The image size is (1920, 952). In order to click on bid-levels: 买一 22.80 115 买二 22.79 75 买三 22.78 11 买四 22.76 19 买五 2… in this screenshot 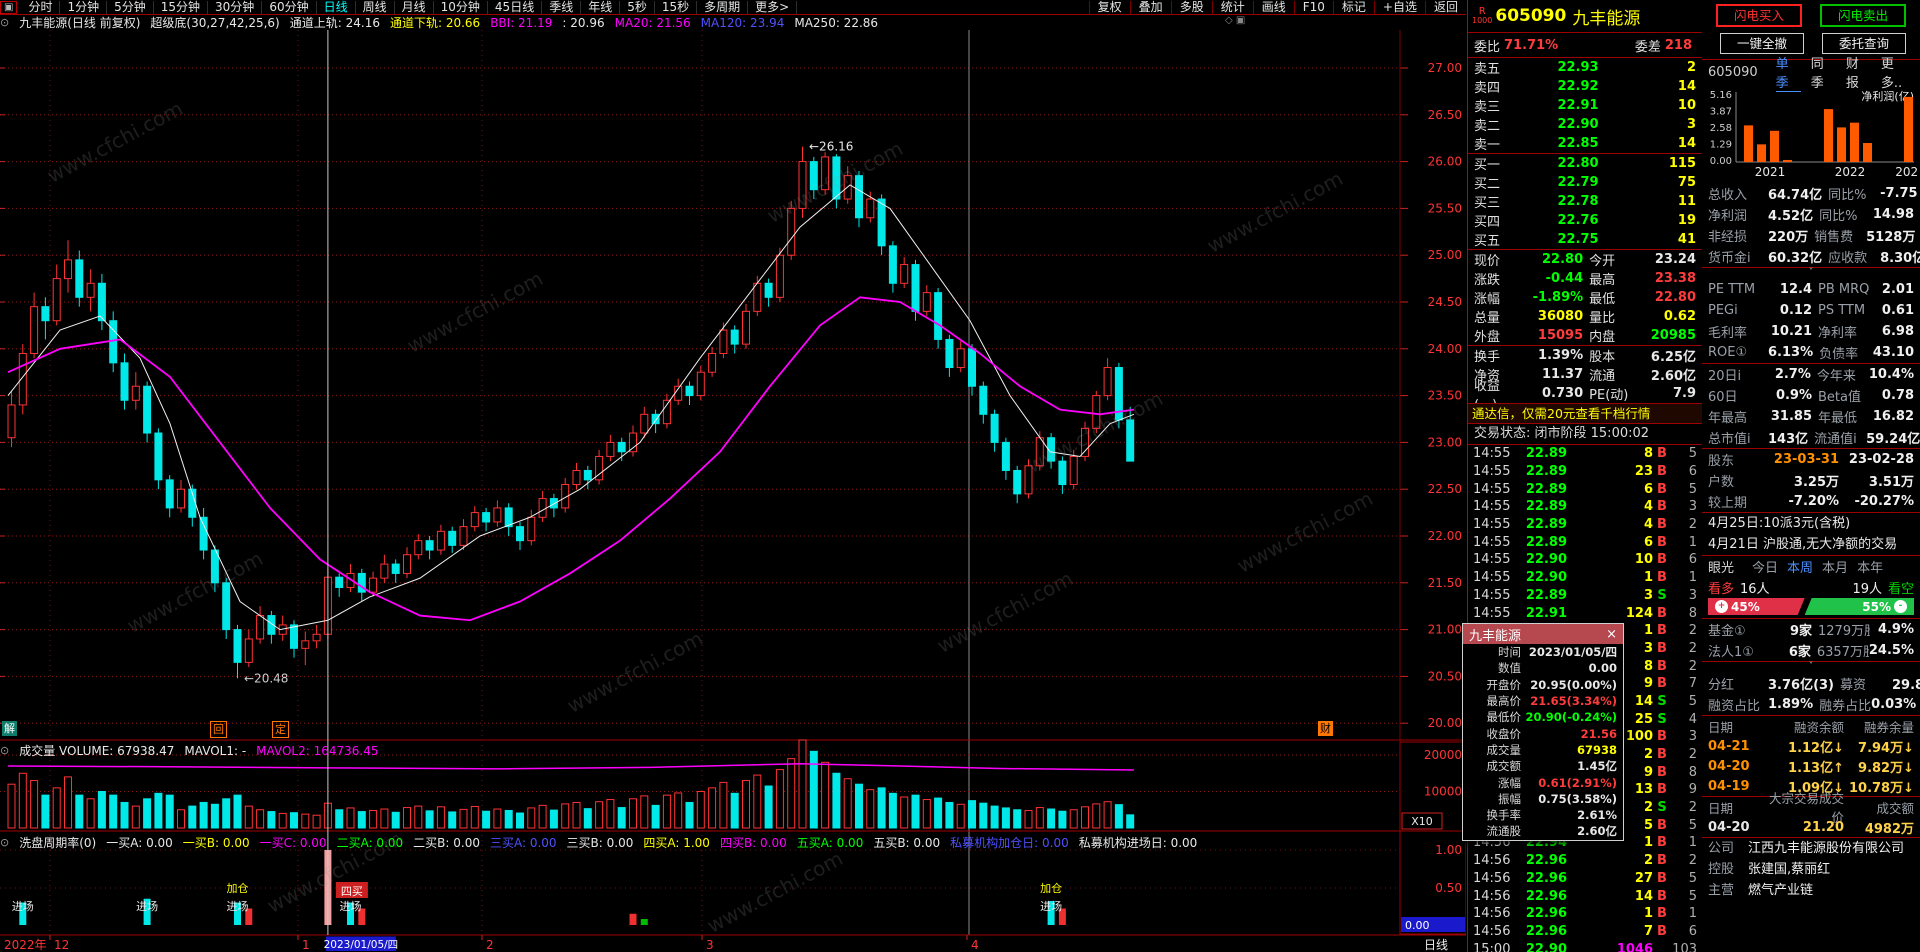, I will do `click(1585, 201)`.